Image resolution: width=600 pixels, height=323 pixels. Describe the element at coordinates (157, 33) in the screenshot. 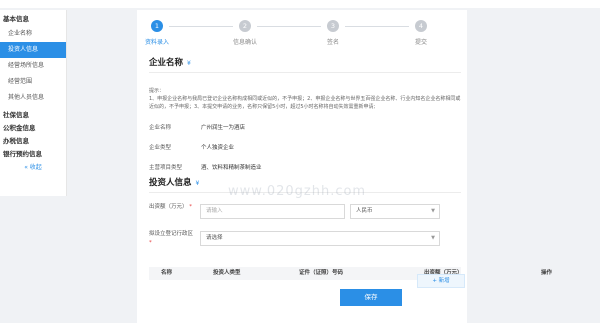

I see `step-data-entry: 1 资料录入` at that location.